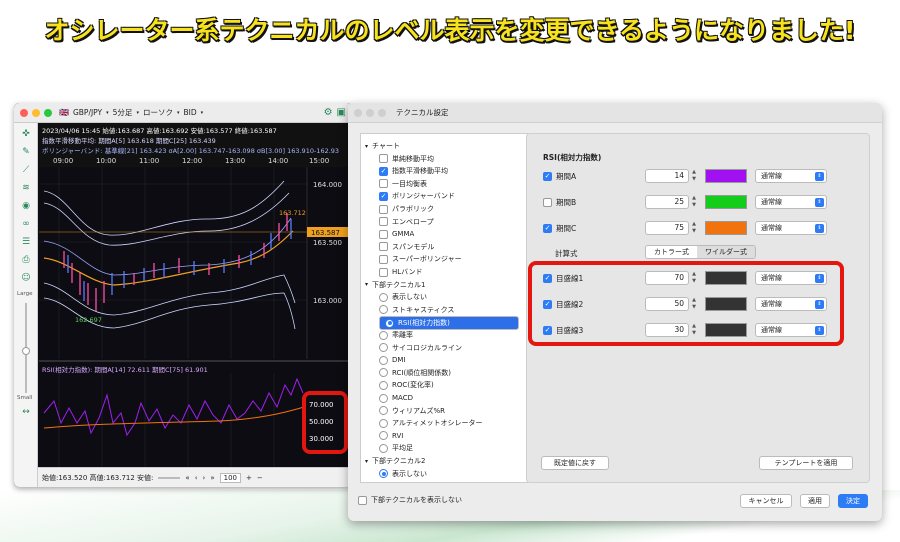  What do you see at coordinates (189, 112) in the screenshot?
I see `side-select: BID` at bounding box center [189, 112].